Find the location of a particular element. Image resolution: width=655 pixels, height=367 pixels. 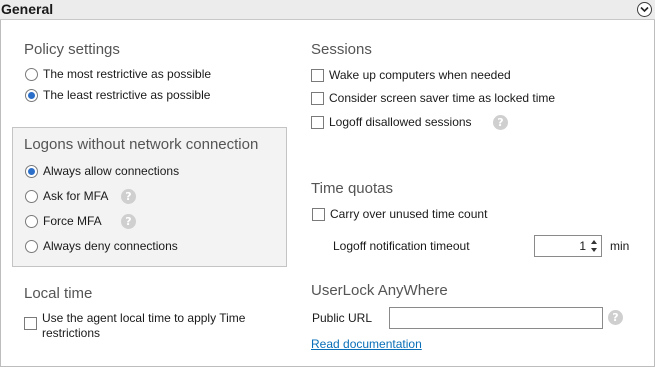

policy-least-restrictive-radio: The least restrictive as possible is located at coordinates (117, 95).